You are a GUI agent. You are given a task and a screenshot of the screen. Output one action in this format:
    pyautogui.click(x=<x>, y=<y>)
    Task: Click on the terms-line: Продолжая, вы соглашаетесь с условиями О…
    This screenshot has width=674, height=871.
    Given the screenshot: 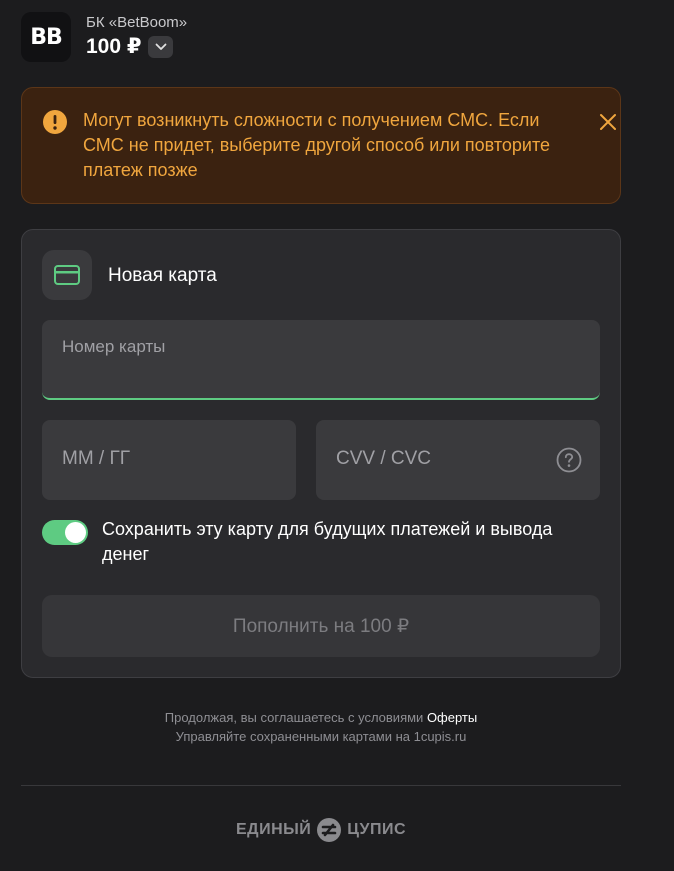 What is the action you would take?
    pyautogui.click(x=321, y=717)
    